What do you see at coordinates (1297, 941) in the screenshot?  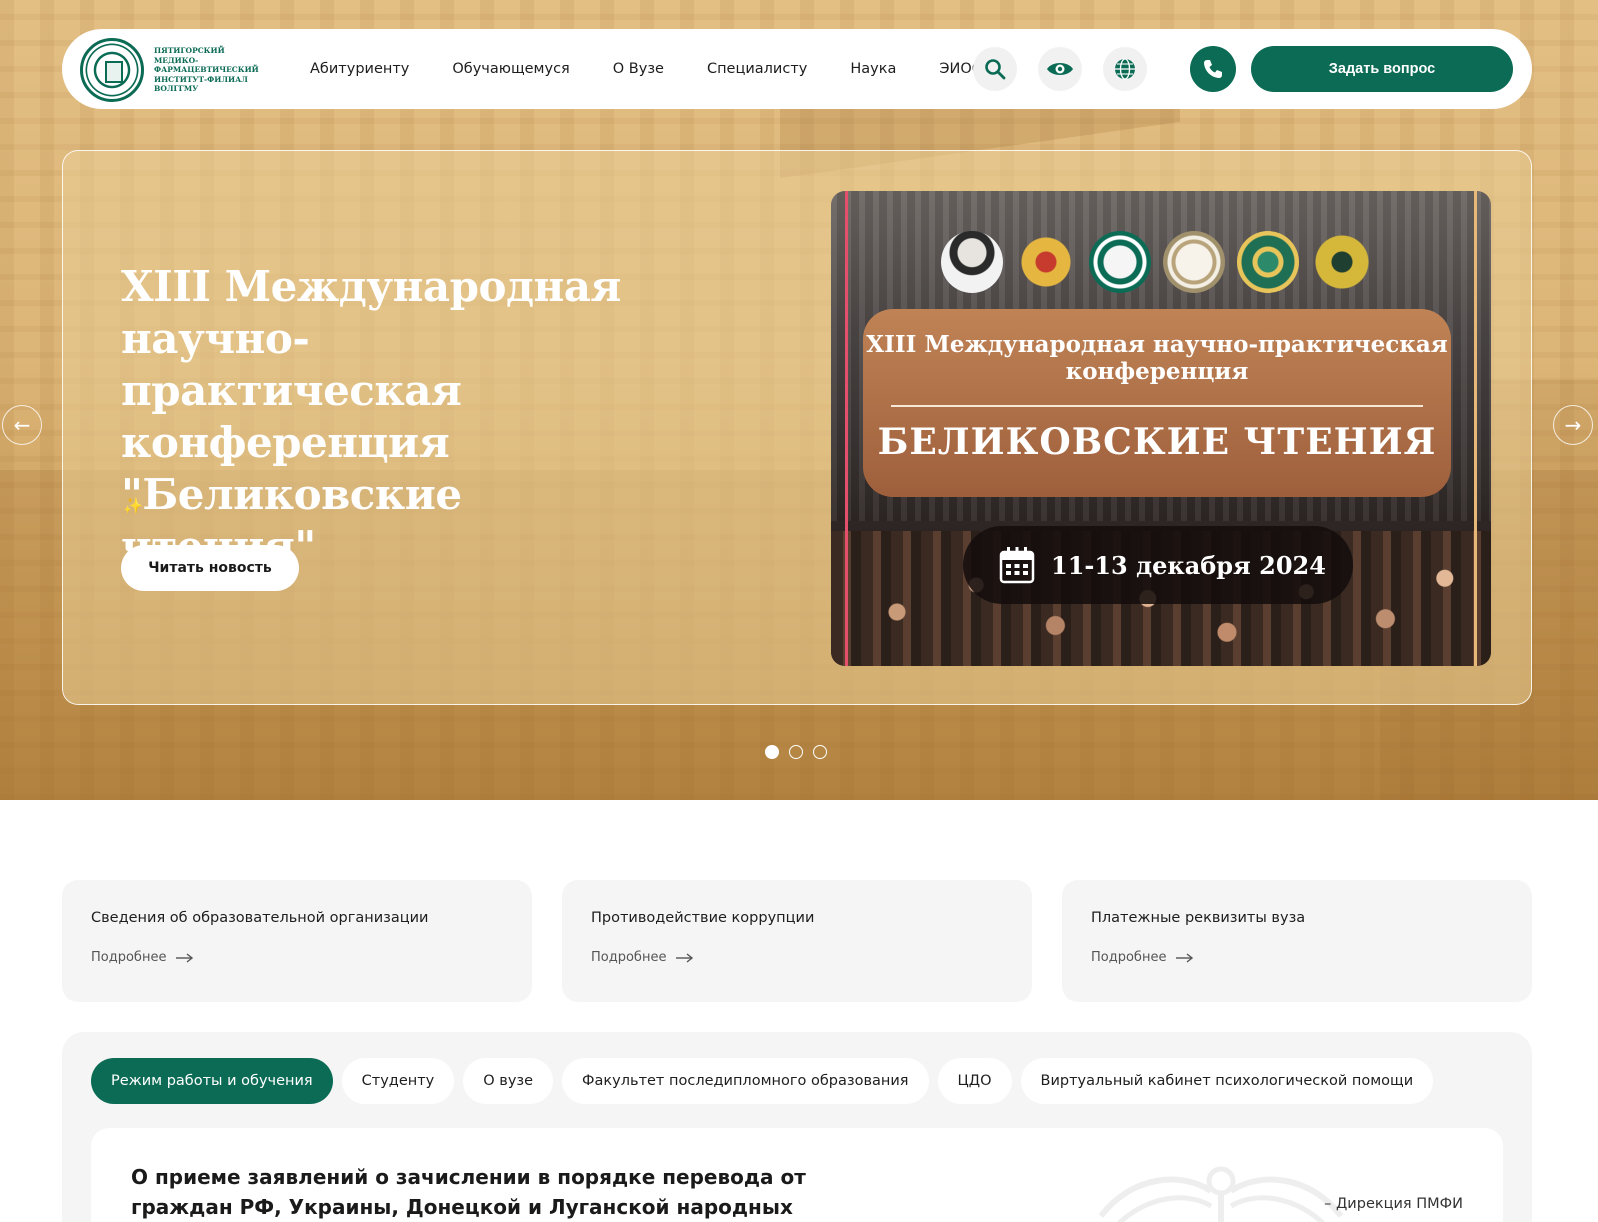 I see `card-payment-details: Платежные реквизиты вуза Подробнее` at bounding box center [1297, 941].